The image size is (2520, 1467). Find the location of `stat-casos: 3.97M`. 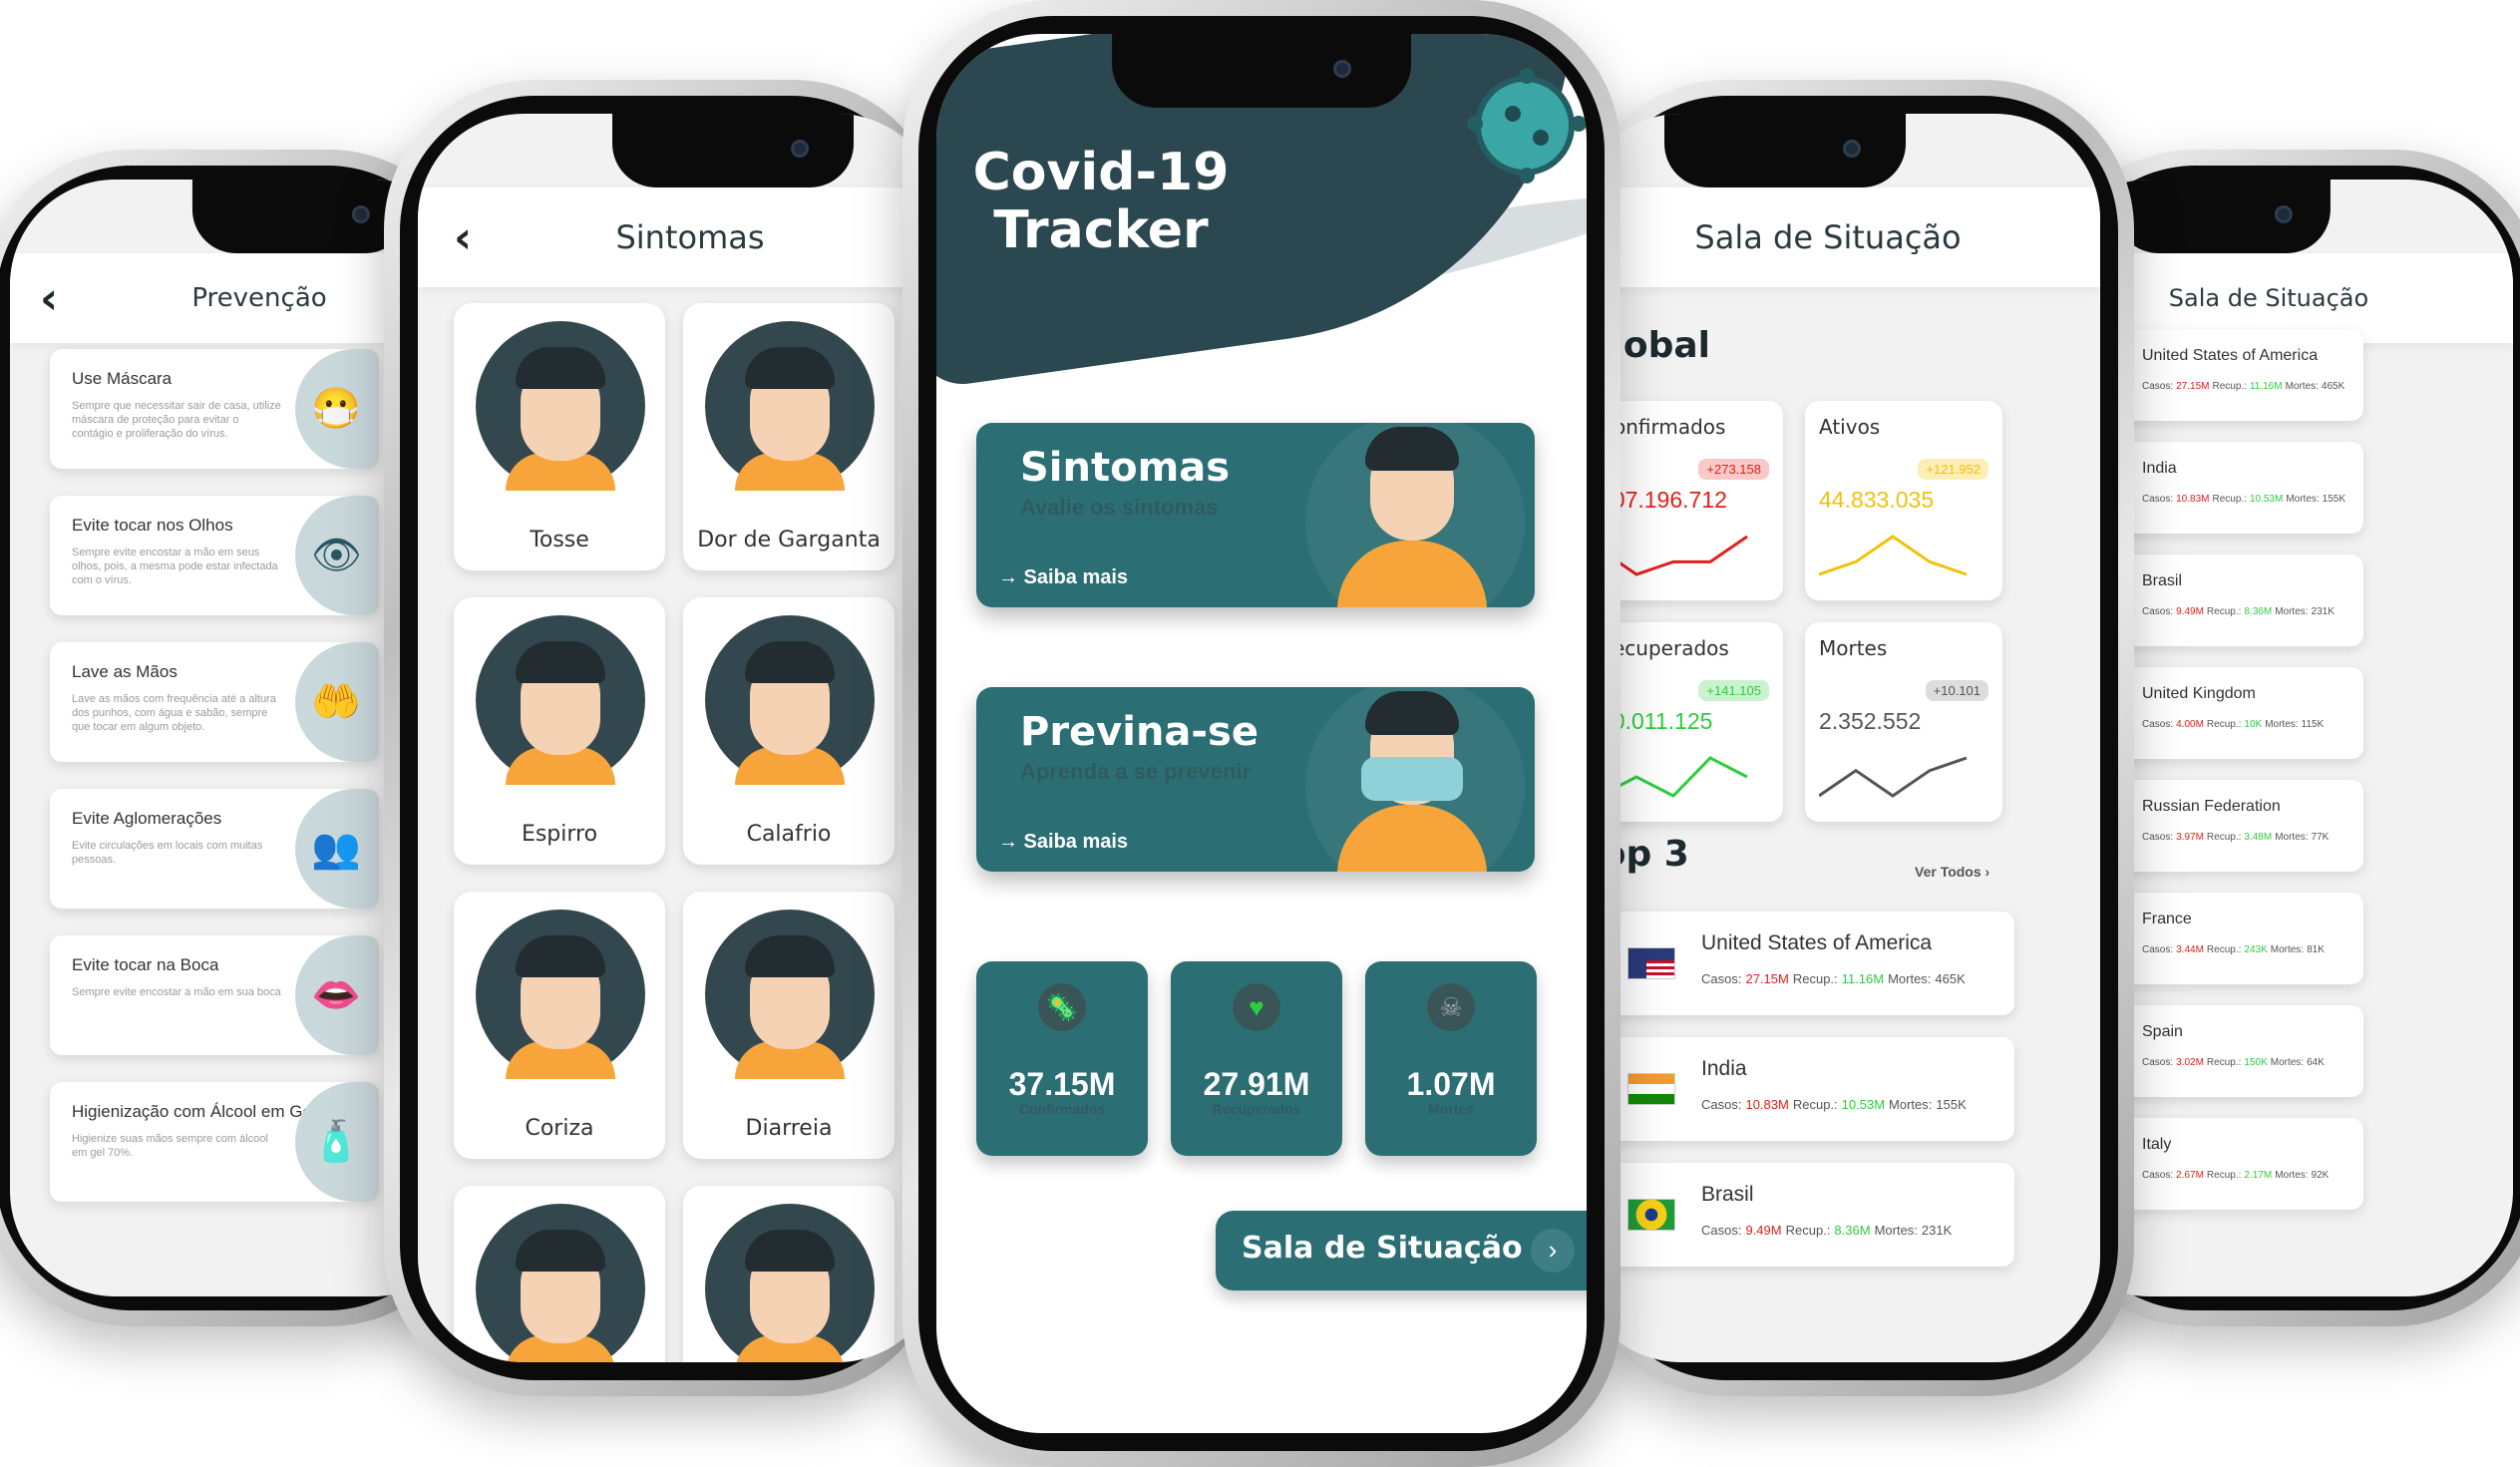

stat-casos: 3.97M is located at coordinates (2190, 837).